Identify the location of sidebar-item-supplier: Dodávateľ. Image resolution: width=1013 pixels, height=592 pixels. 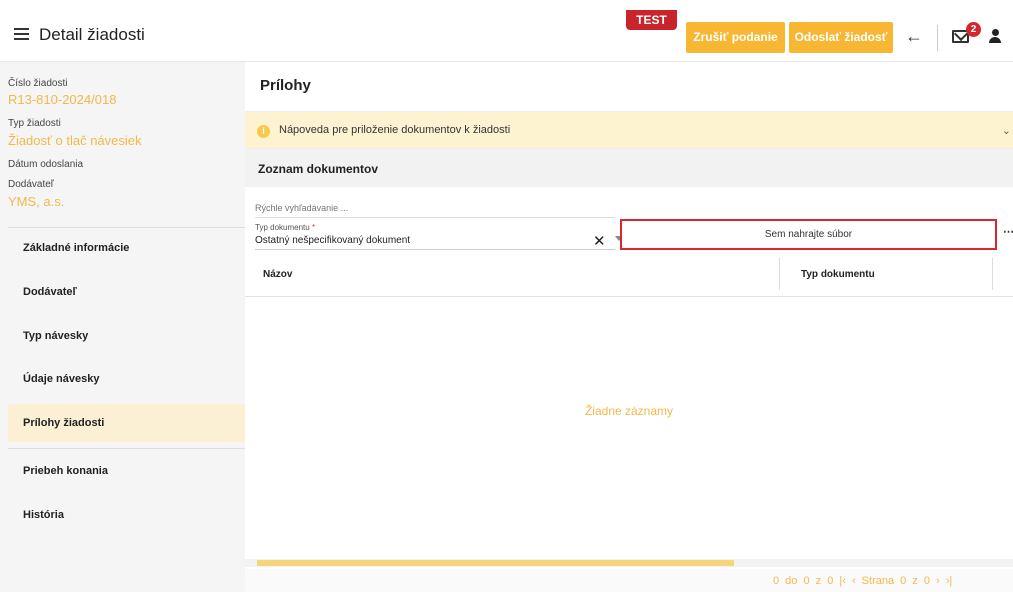
(126, 292).